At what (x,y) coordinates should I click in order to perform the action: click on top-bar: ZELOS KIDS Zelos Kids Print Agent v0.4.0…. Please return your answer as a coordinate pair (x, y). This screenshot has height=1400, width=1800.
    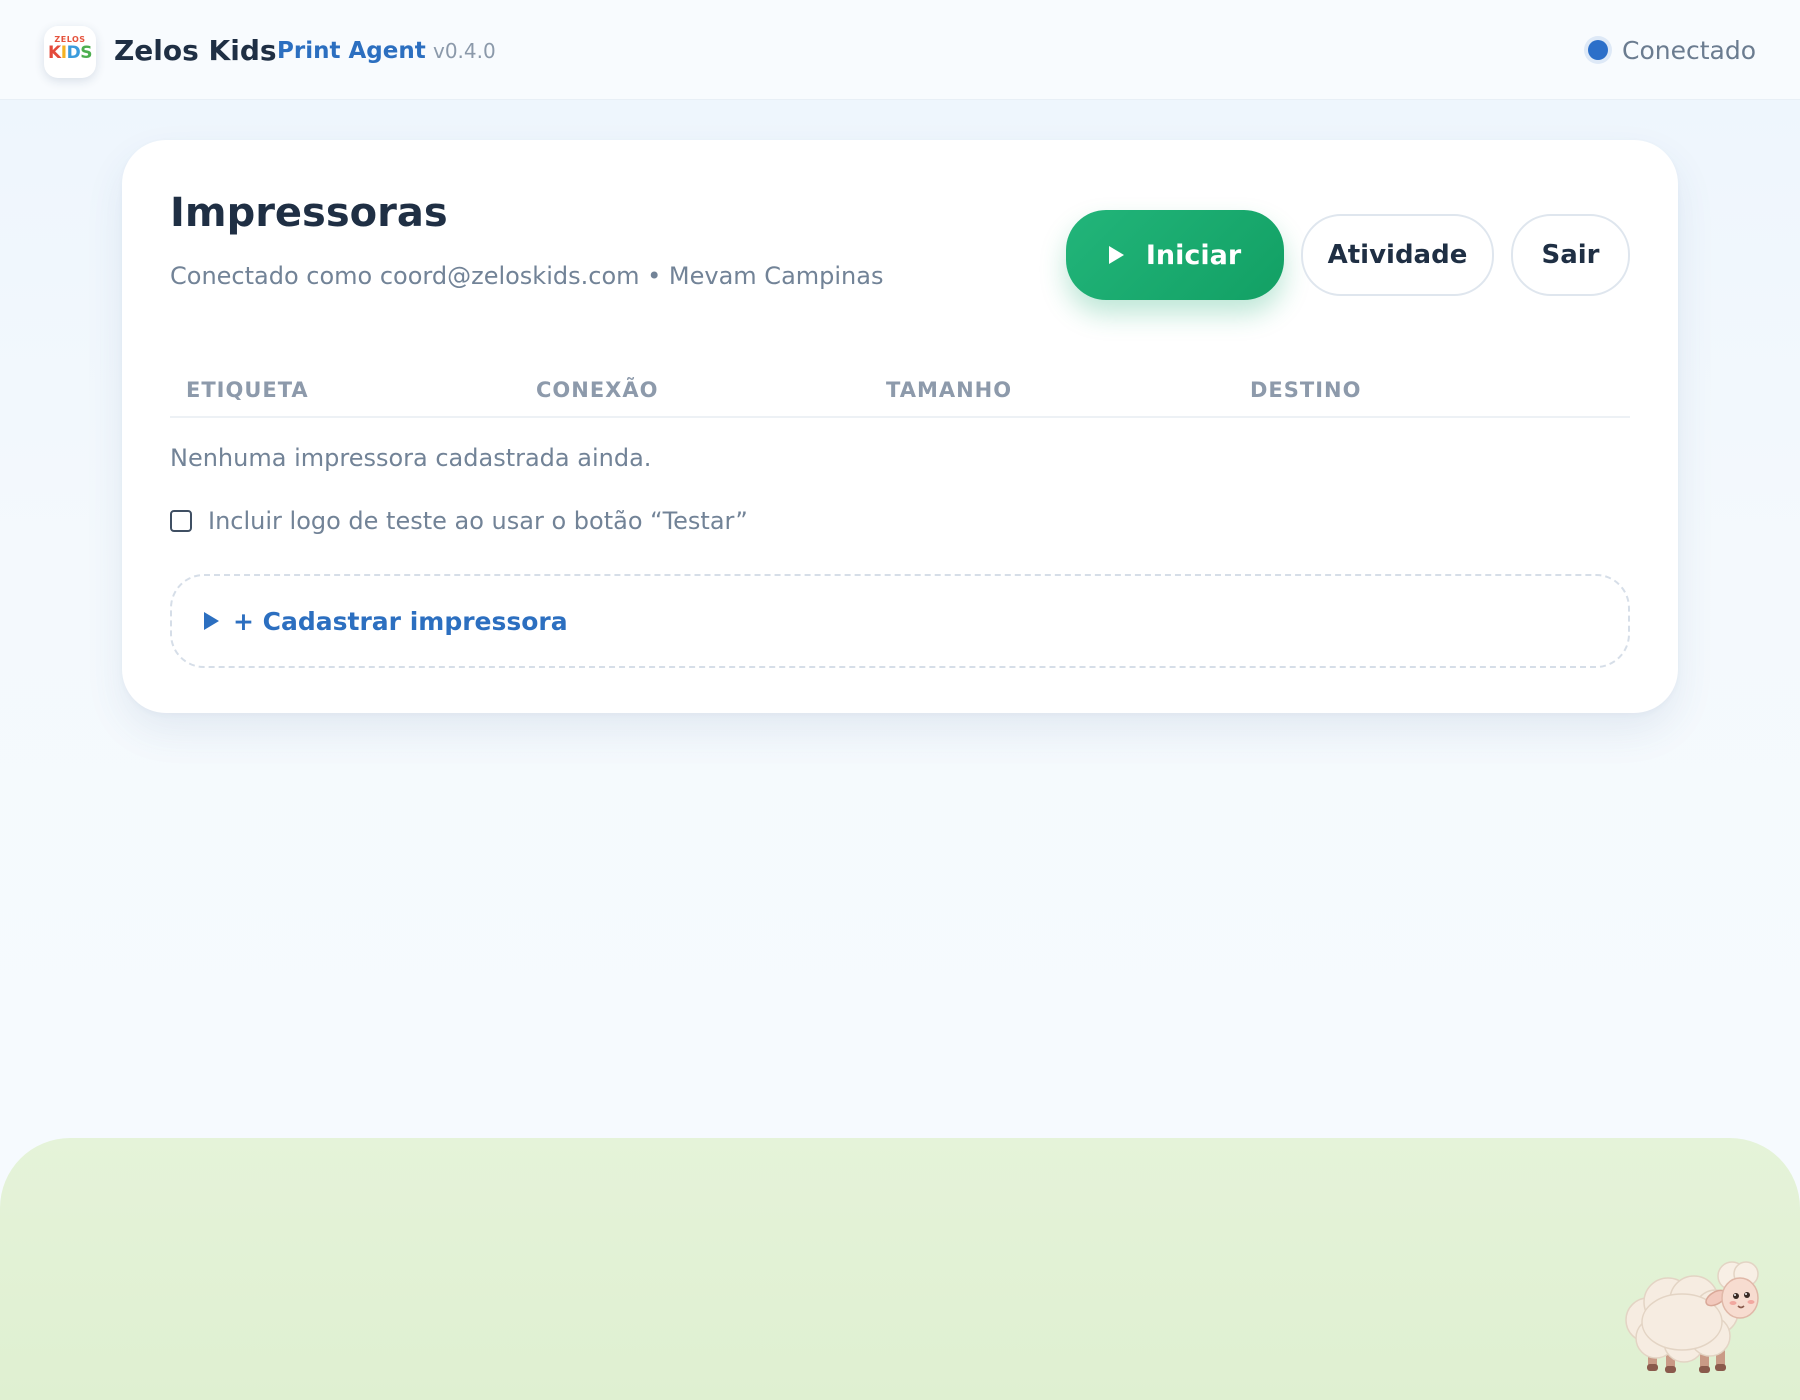
    Looking at the image, I should click on (900, 50).